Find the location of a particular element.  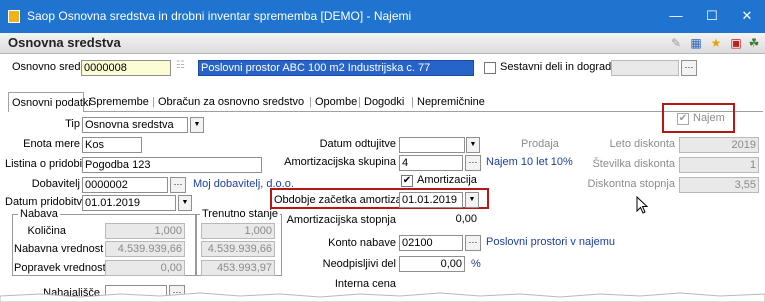

diskontna-stopnja-label: Diskontna stopnja is located at coordinates (631, 184).